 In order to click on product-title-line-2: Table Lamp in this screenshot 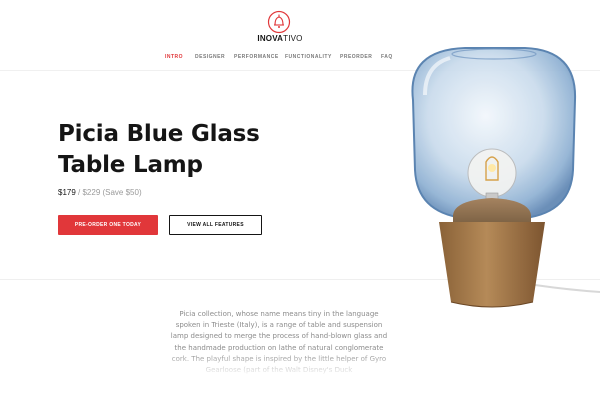, I will do `click(130, 165)`.